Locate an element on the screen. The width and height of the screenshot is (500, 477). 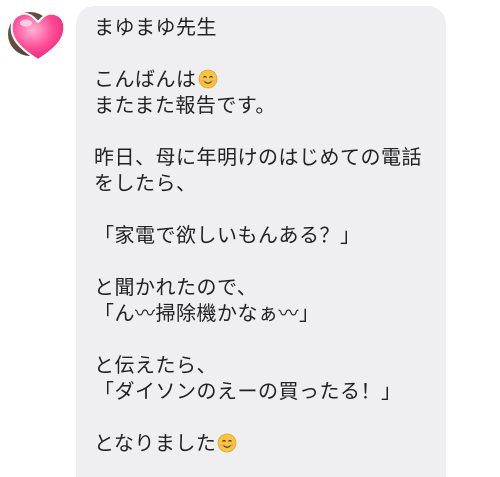
heart-icon is located at coordinates (38, 37).